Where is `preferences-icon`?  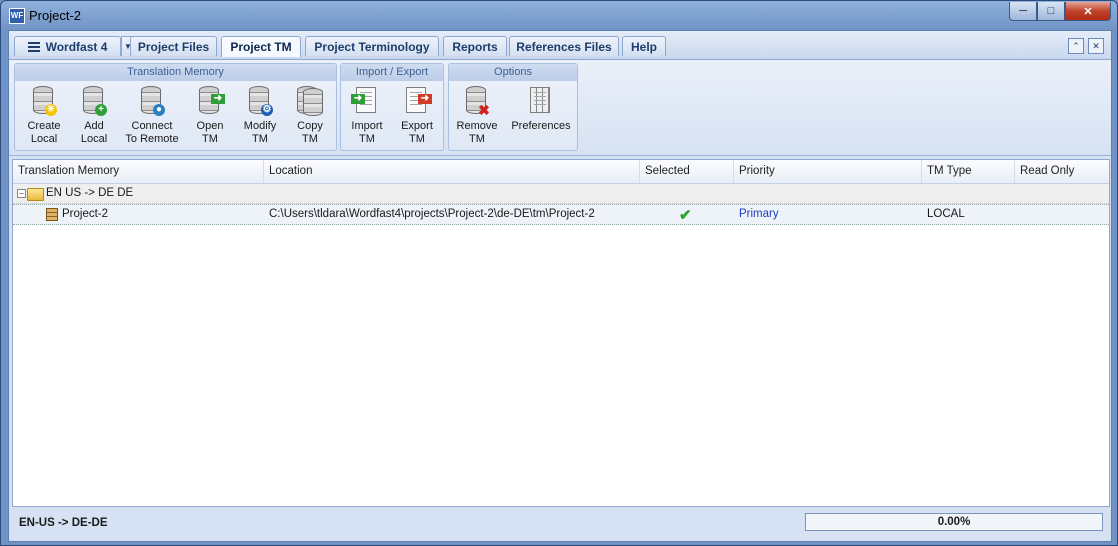
preferences-icon is located at coordinates (541, 101).